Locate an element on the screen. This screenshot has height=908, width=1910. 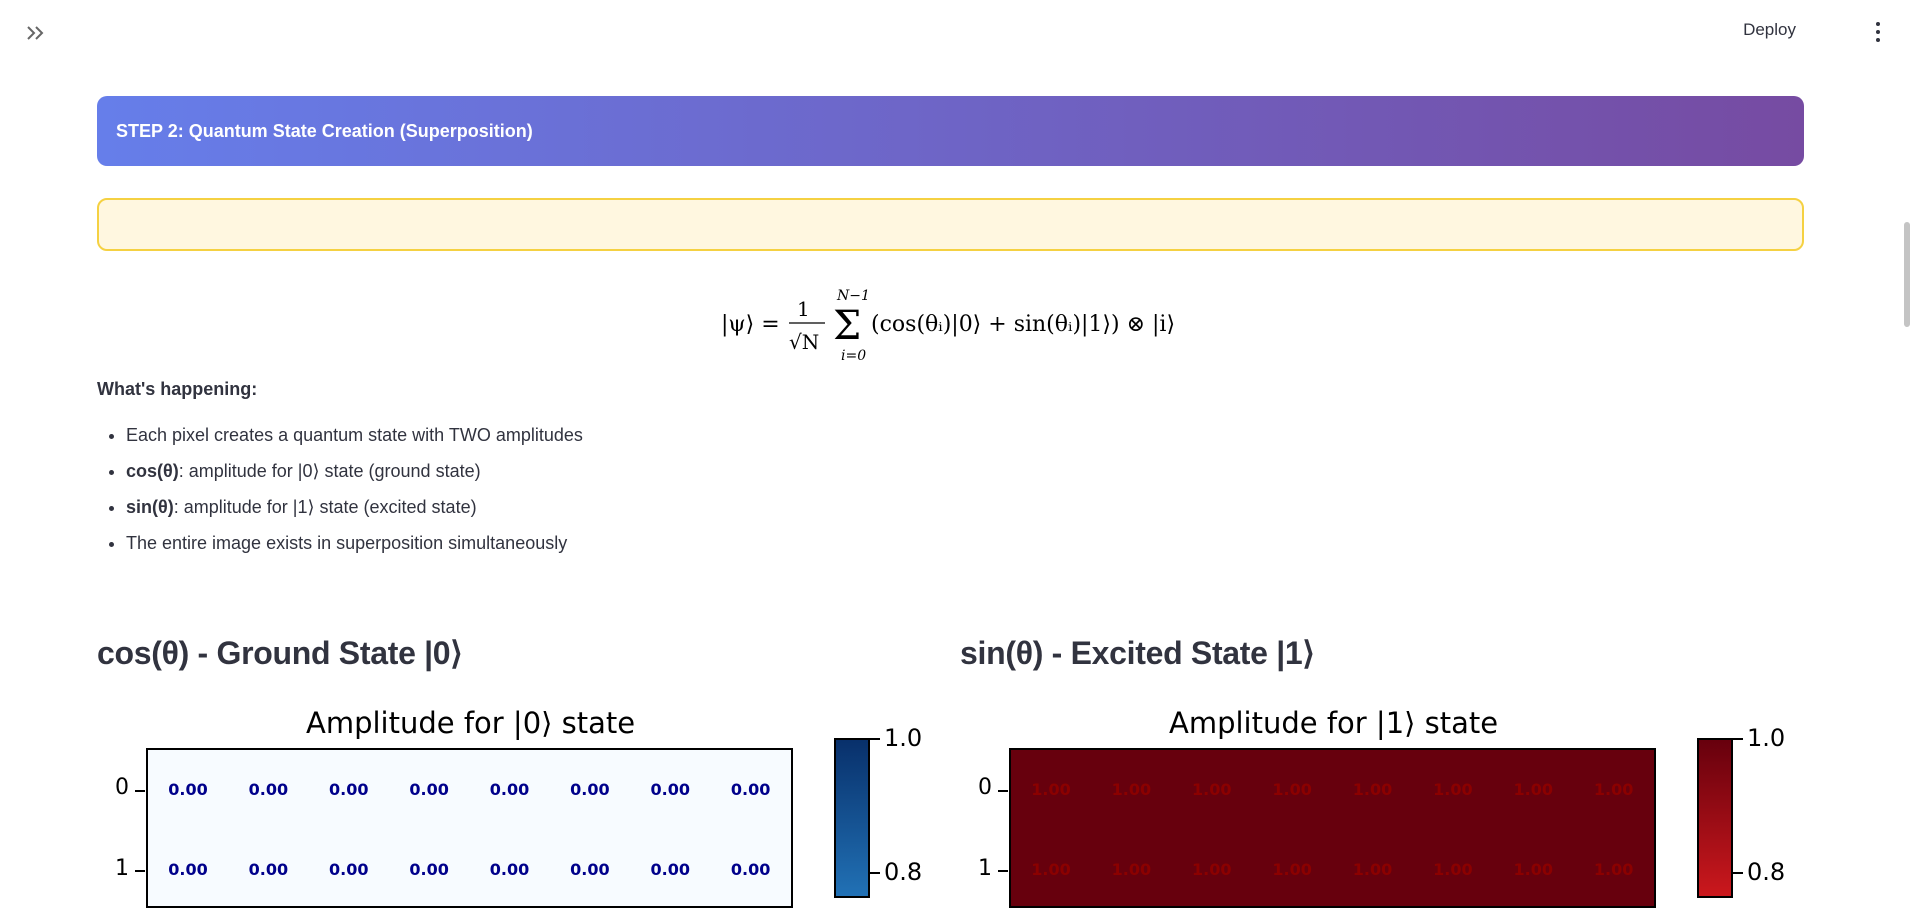
deploy-button: Deploy is located at coordinates (1769, 30).